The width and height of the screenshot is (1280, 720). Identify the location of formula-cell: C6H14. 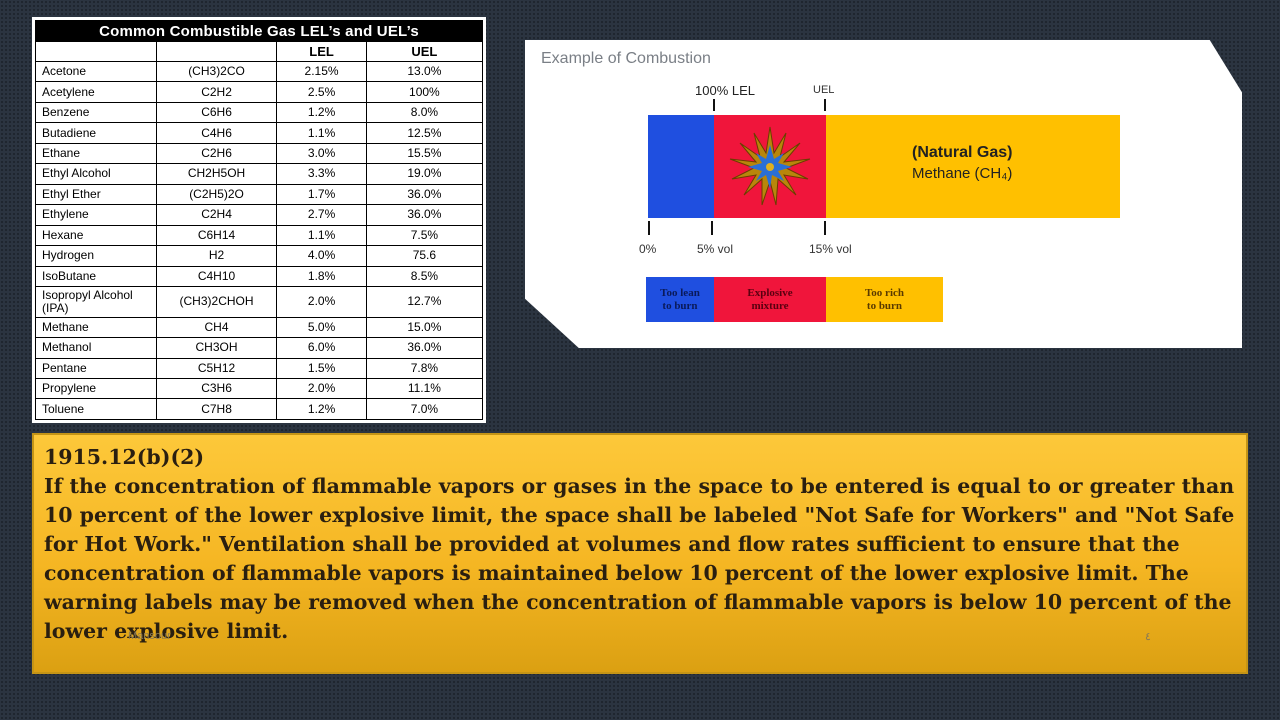
(216, 235).